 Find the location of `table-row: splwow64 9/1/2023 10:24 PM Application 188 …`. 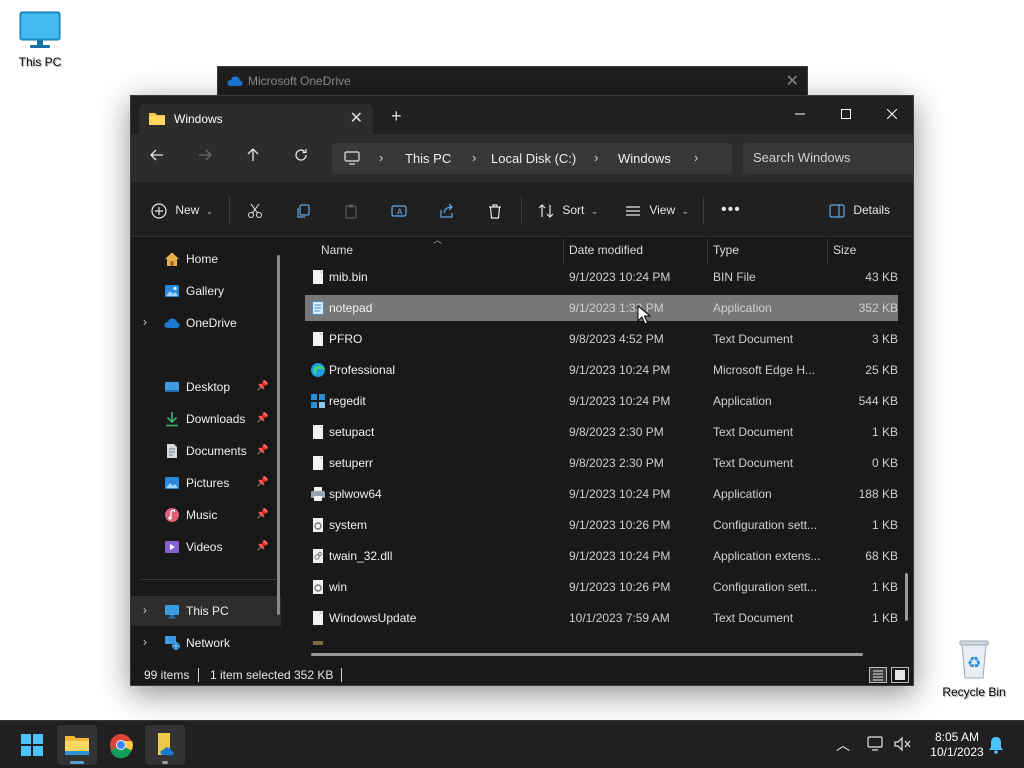

table-row: splwow64 9/1/2023 10:24 PM Application 188 … is located at coordinates (601, 494).